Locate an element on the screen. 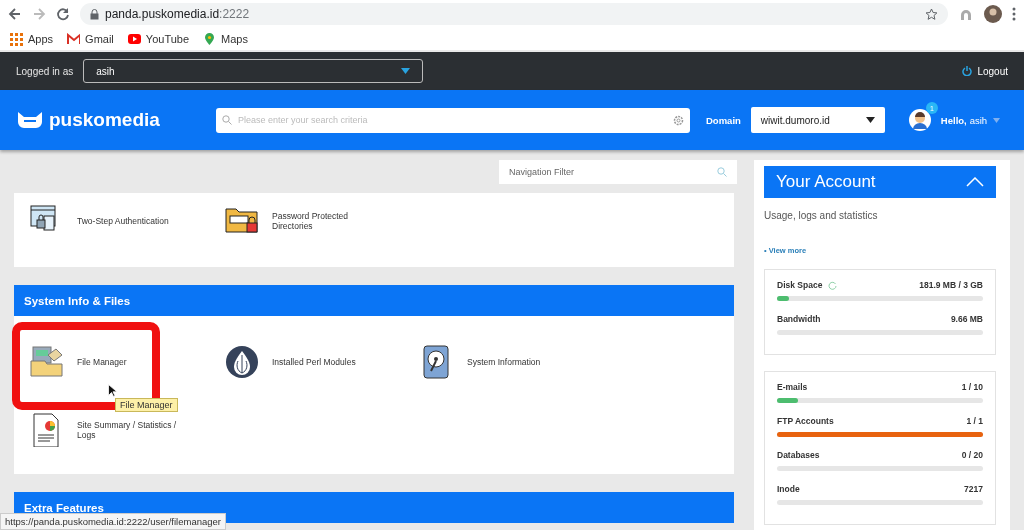  user-menu: Hello, asih is located at coordinates (970, 120).